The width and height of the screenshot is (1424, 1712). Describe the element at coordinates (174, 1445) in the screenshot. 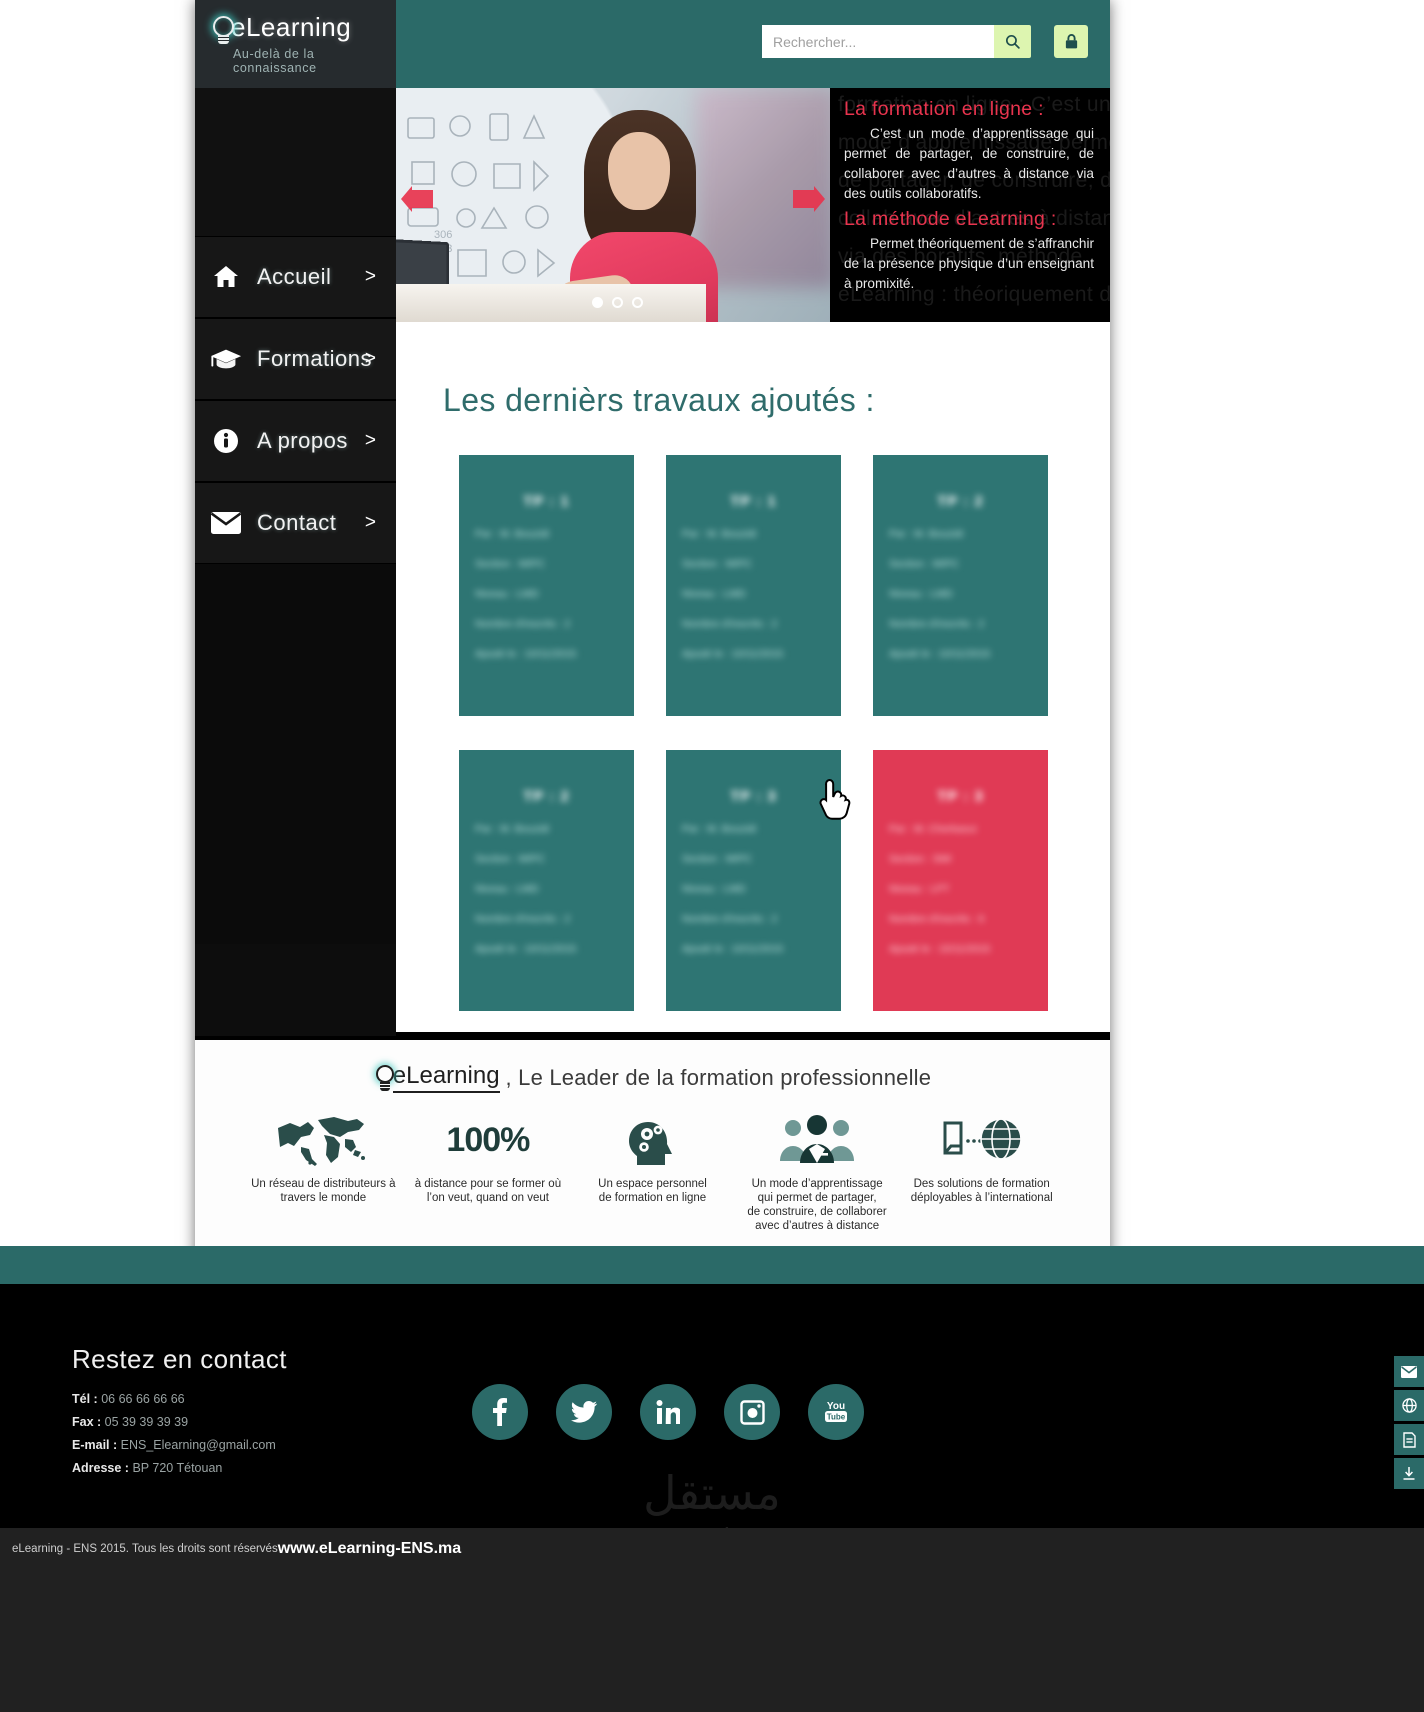

I see `contact-row: E-mail : ENS_Elearning@gmail.com` at that location.